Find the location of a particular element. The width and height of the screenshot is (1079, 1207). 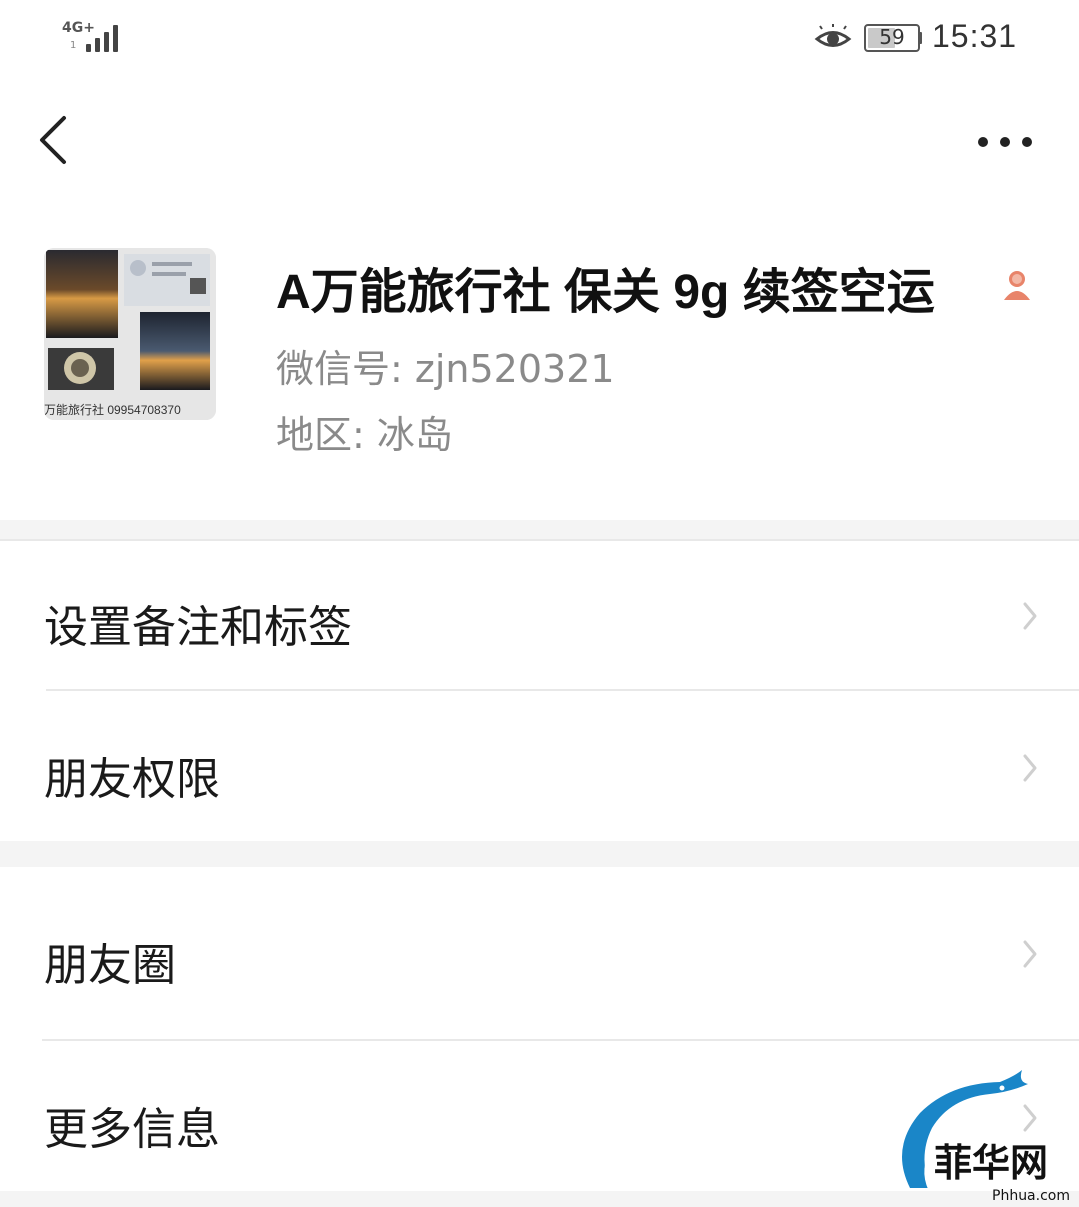

avatar: 万能旅行社 09954708370 is located at coordinates (130, 334).